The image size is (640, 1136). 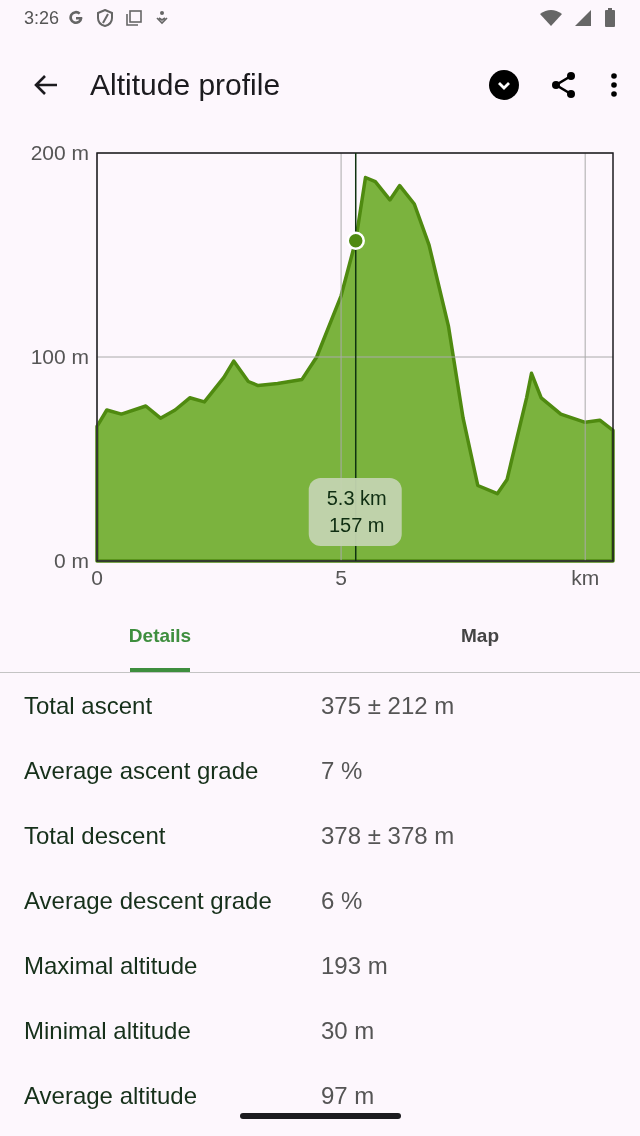 What do you see at coordinates (388, 705) in the screenshot?
I see `detail-value: 375 ± 212 m` at bounding box center [388, 705].